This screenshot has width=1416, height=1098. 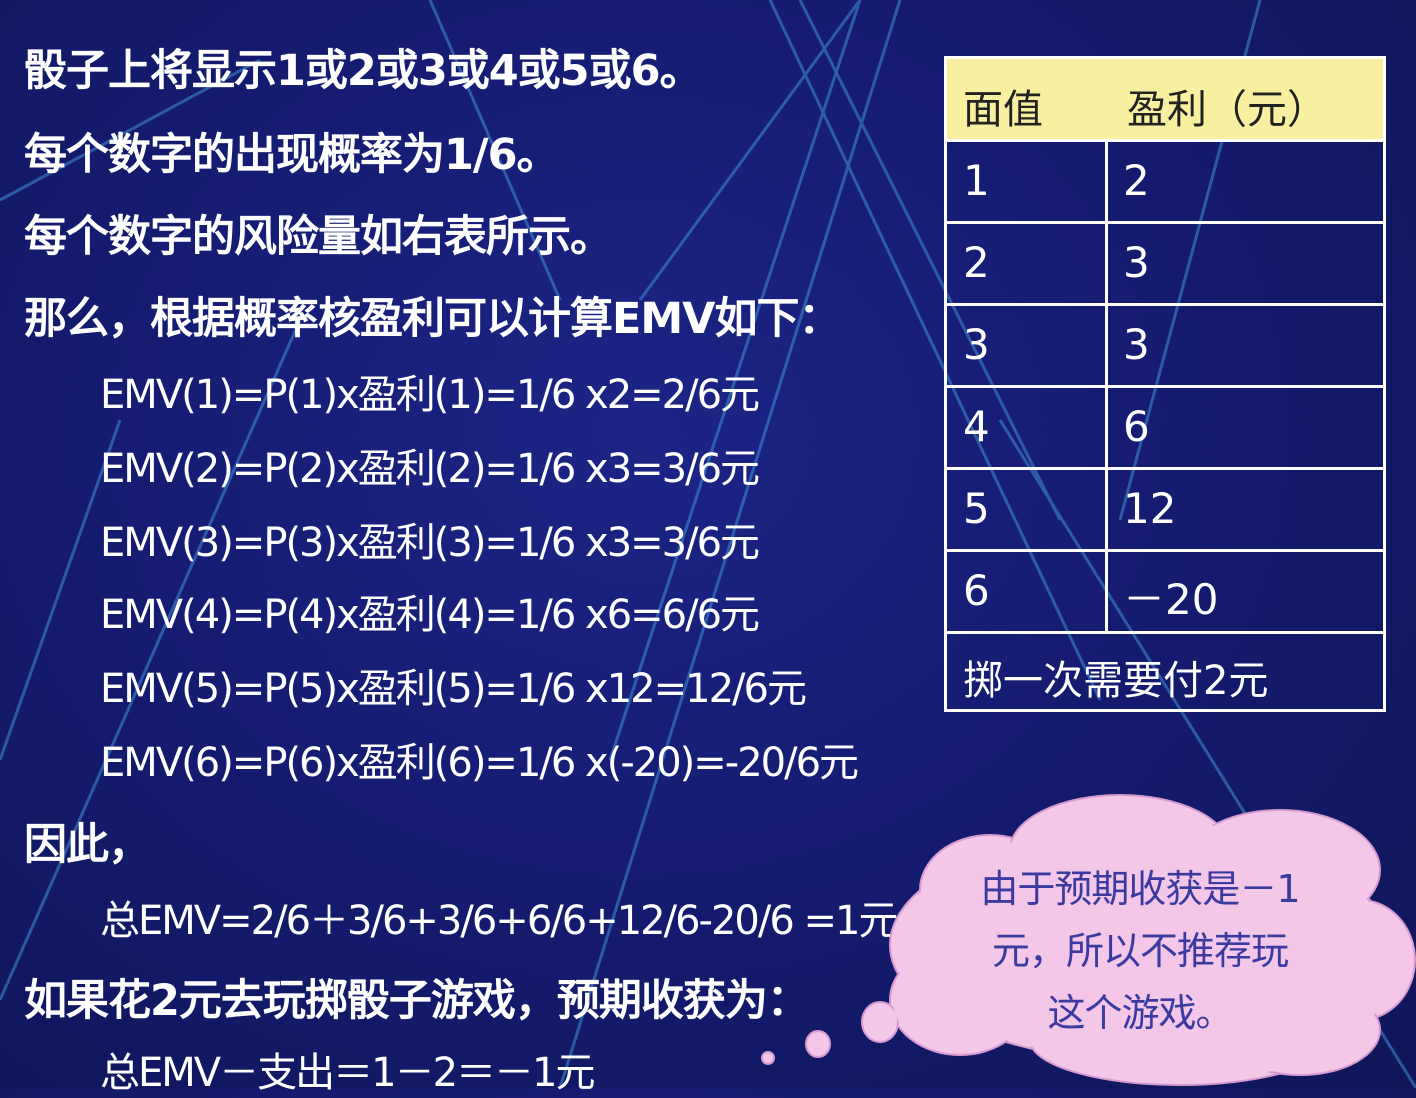 I want to click on cloud-message: 由于预期收获是－1 元，所以不推荐玩 这个游戏。, so click(x=1140, y=951).